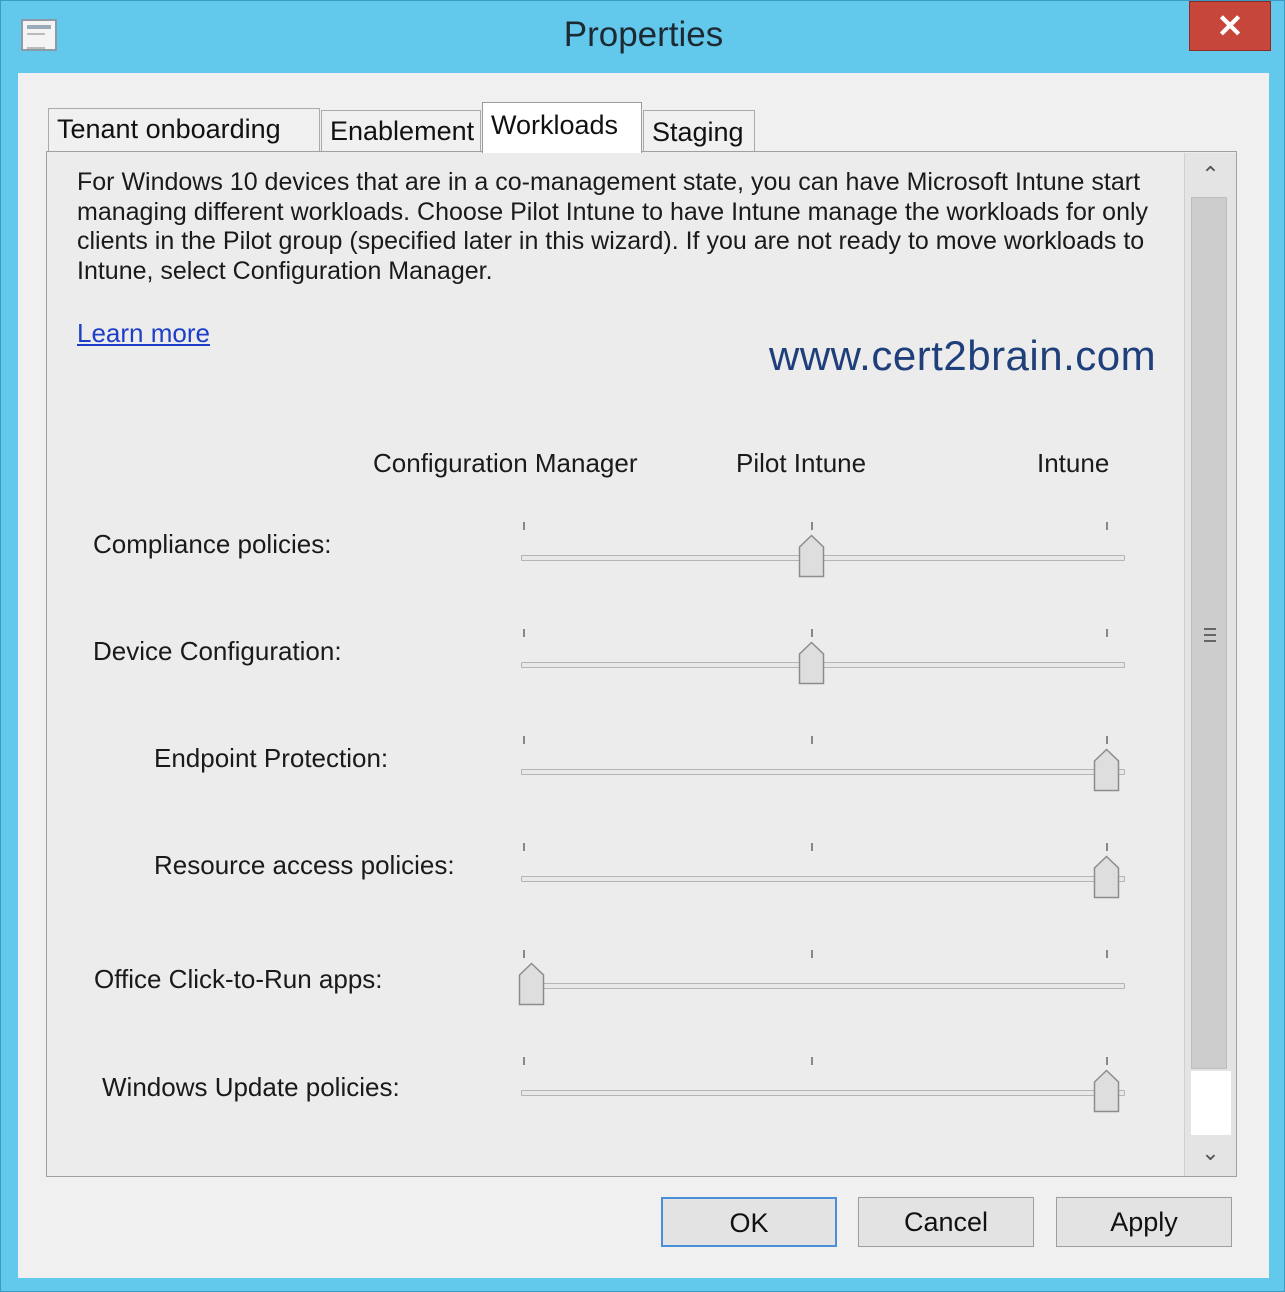 This screenshot has height=1292, width=1285. Describe the element at coordinates (801, 463) in the screenshot. I see `column-pilot-intune: Pilot Intune` at that location.